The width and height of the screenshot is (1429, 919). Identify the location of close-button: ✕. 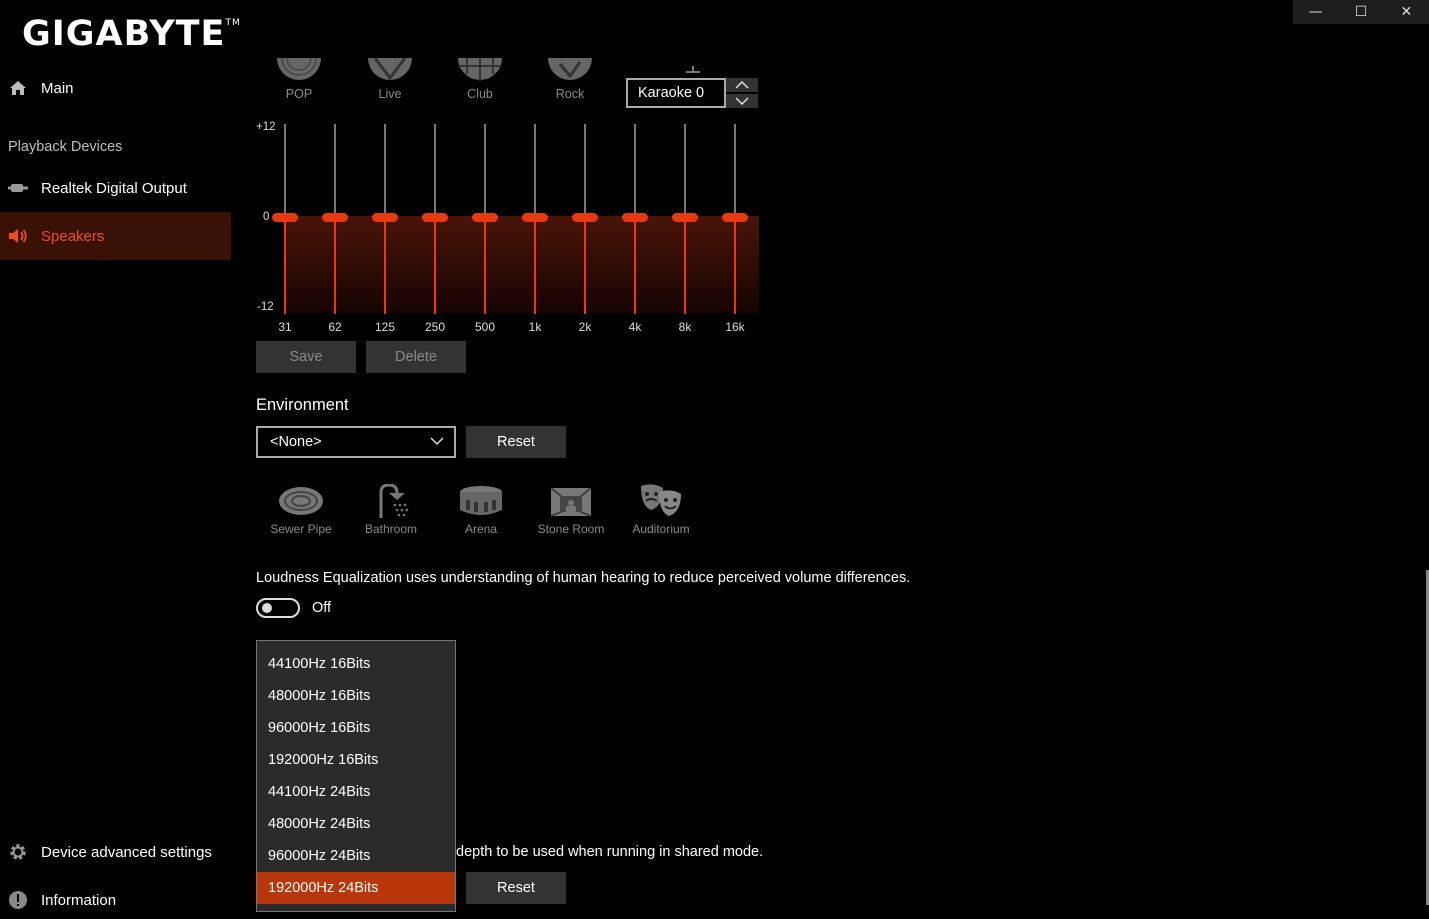
(1406, 12).